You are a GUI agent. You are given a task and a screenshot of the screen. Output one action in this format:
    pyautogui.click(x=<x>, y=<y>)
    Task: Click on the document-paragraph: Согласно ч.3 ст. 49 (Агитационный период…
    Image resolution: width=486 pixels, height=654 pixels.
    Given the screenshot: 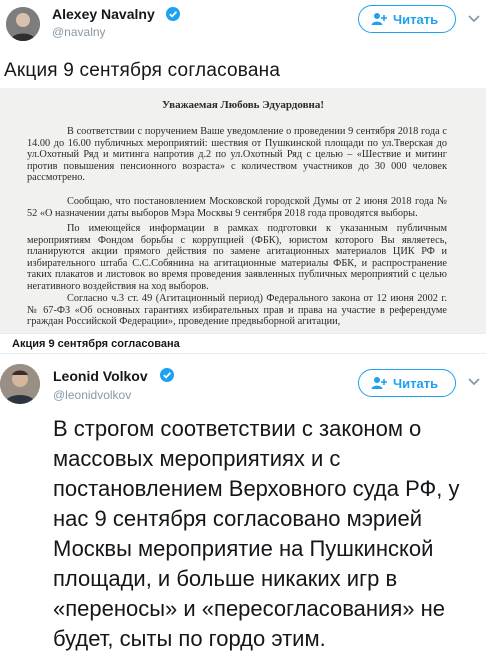 What is the action you would take?
    pyautogui.click(x=237, y=310)
    